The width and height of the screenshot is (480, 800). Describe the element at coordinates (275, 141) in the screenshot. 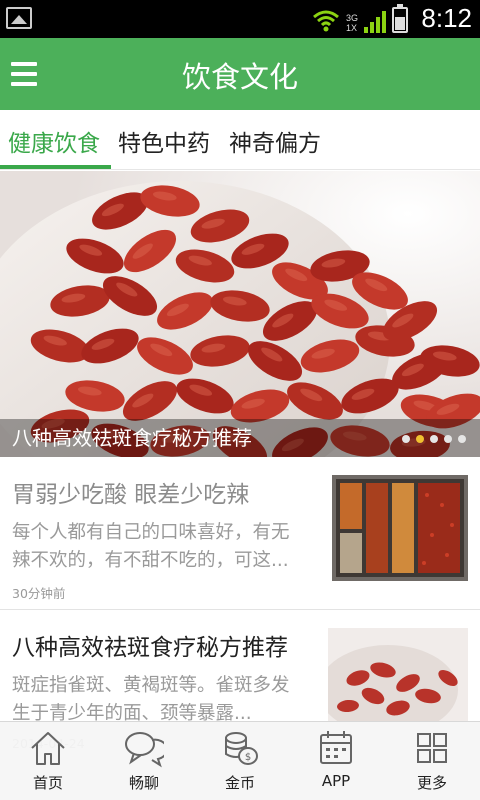

I see `tab-folk-remedies: 神奇偏方` at that location.